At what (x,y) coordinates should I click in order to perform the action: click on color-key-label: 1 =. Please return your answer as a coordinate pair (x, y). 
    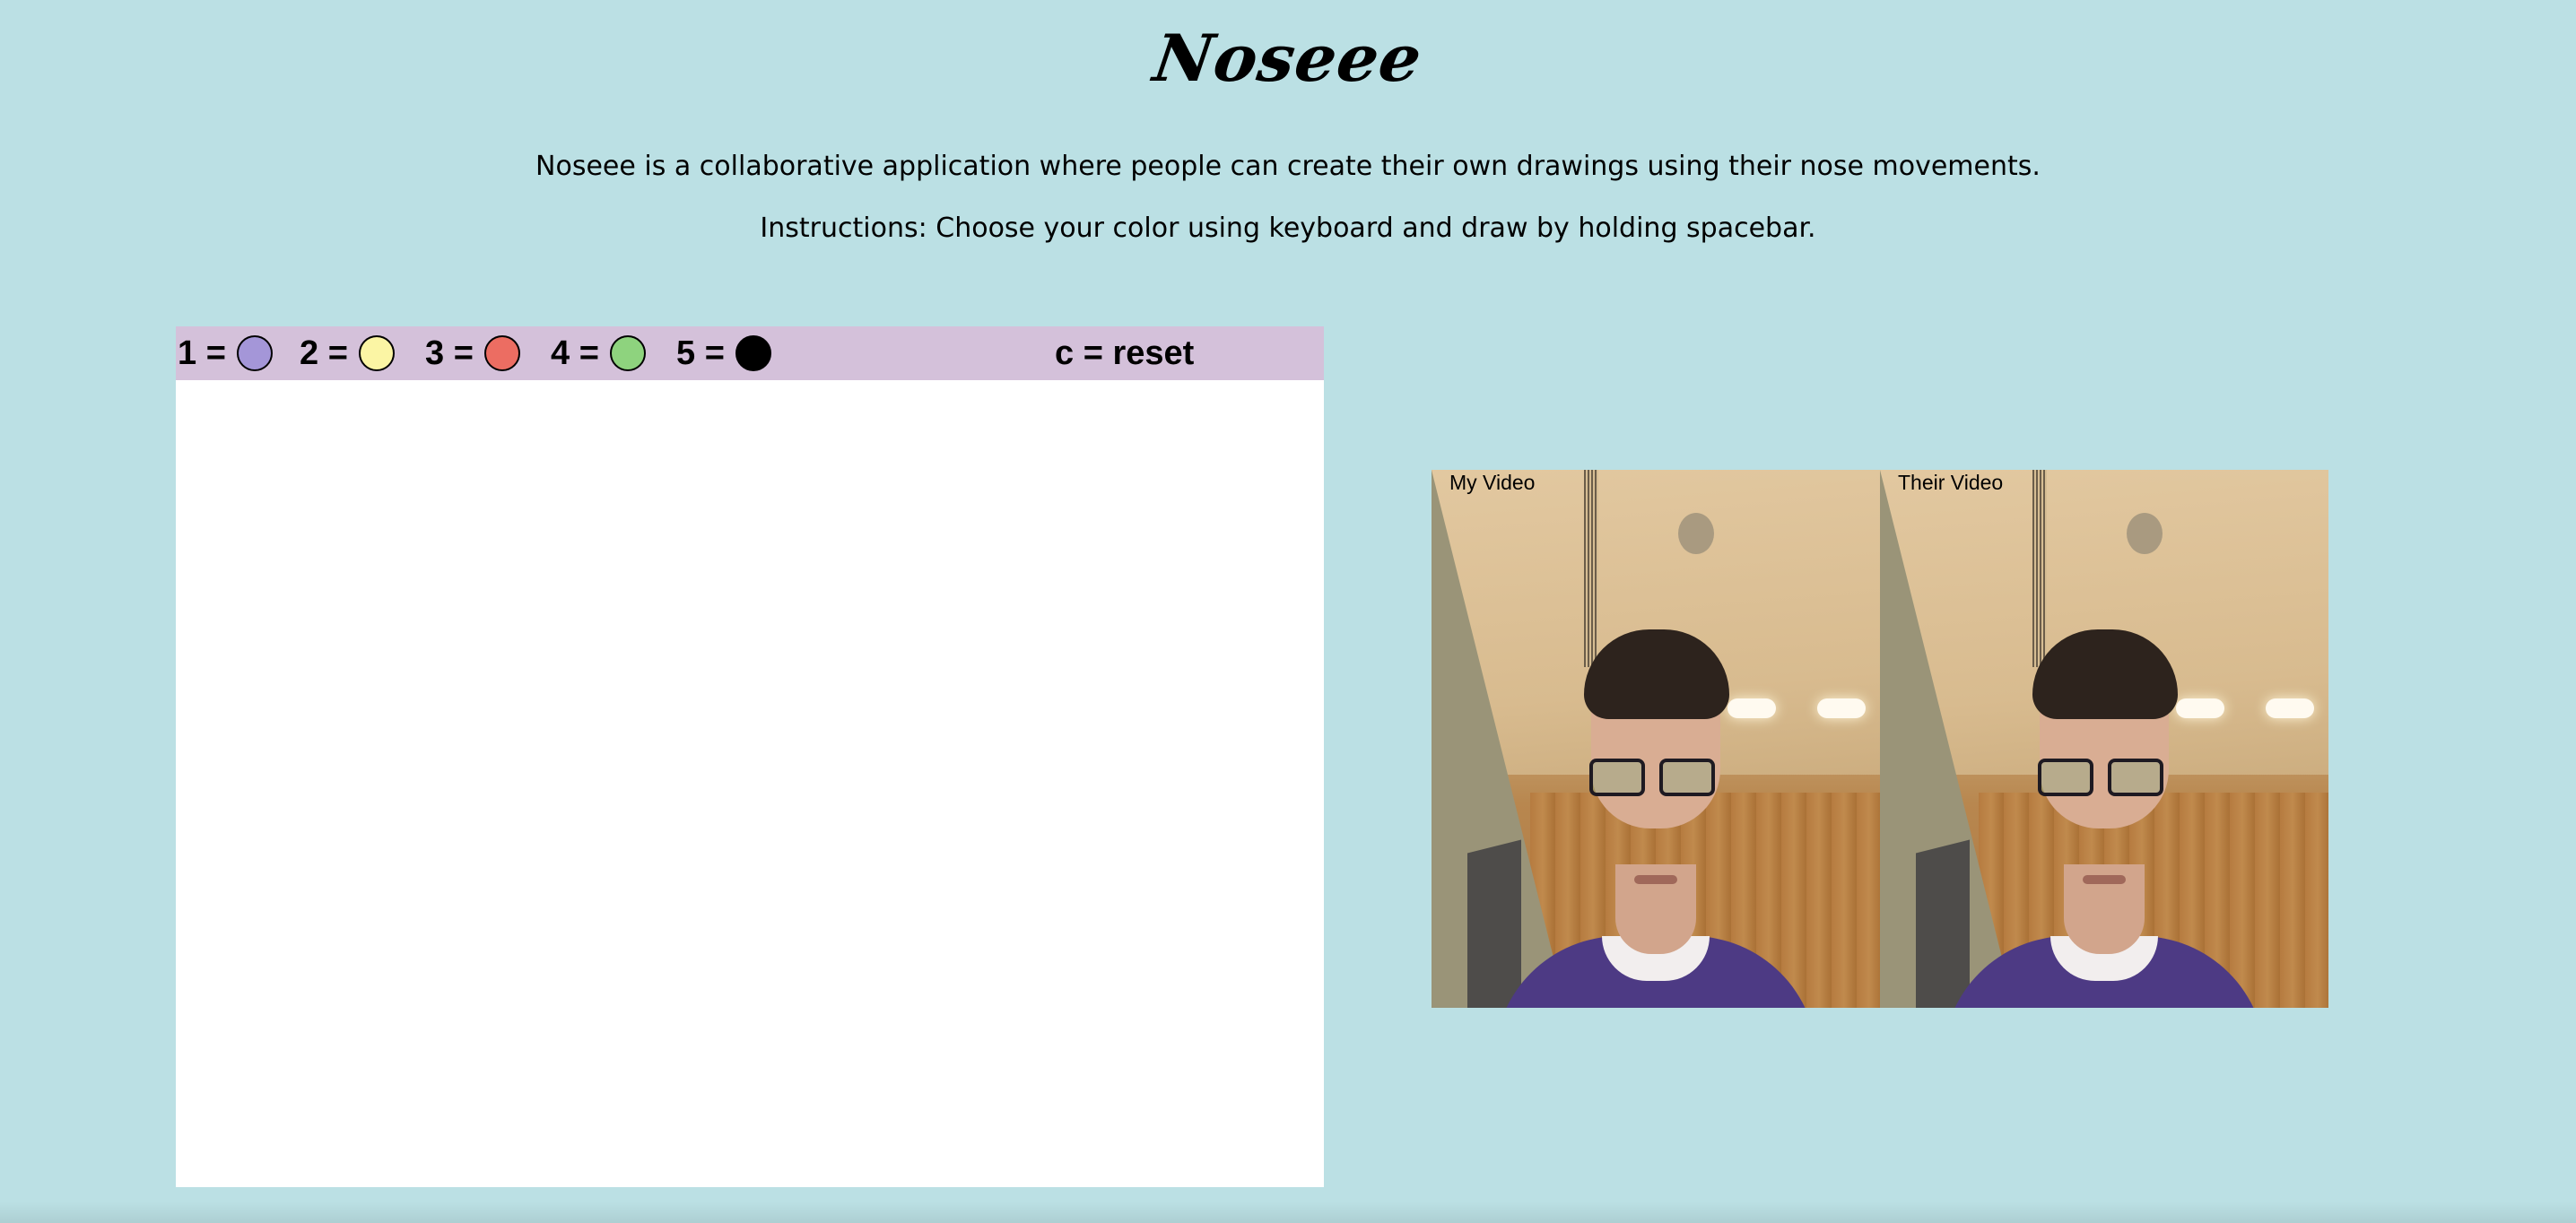
    Looking at the image, I should click on (202, 353).